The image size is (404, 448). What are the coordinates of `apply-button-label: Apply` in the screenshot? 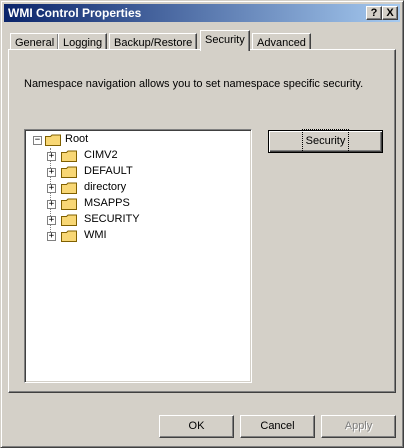 It's located at (358, 426).